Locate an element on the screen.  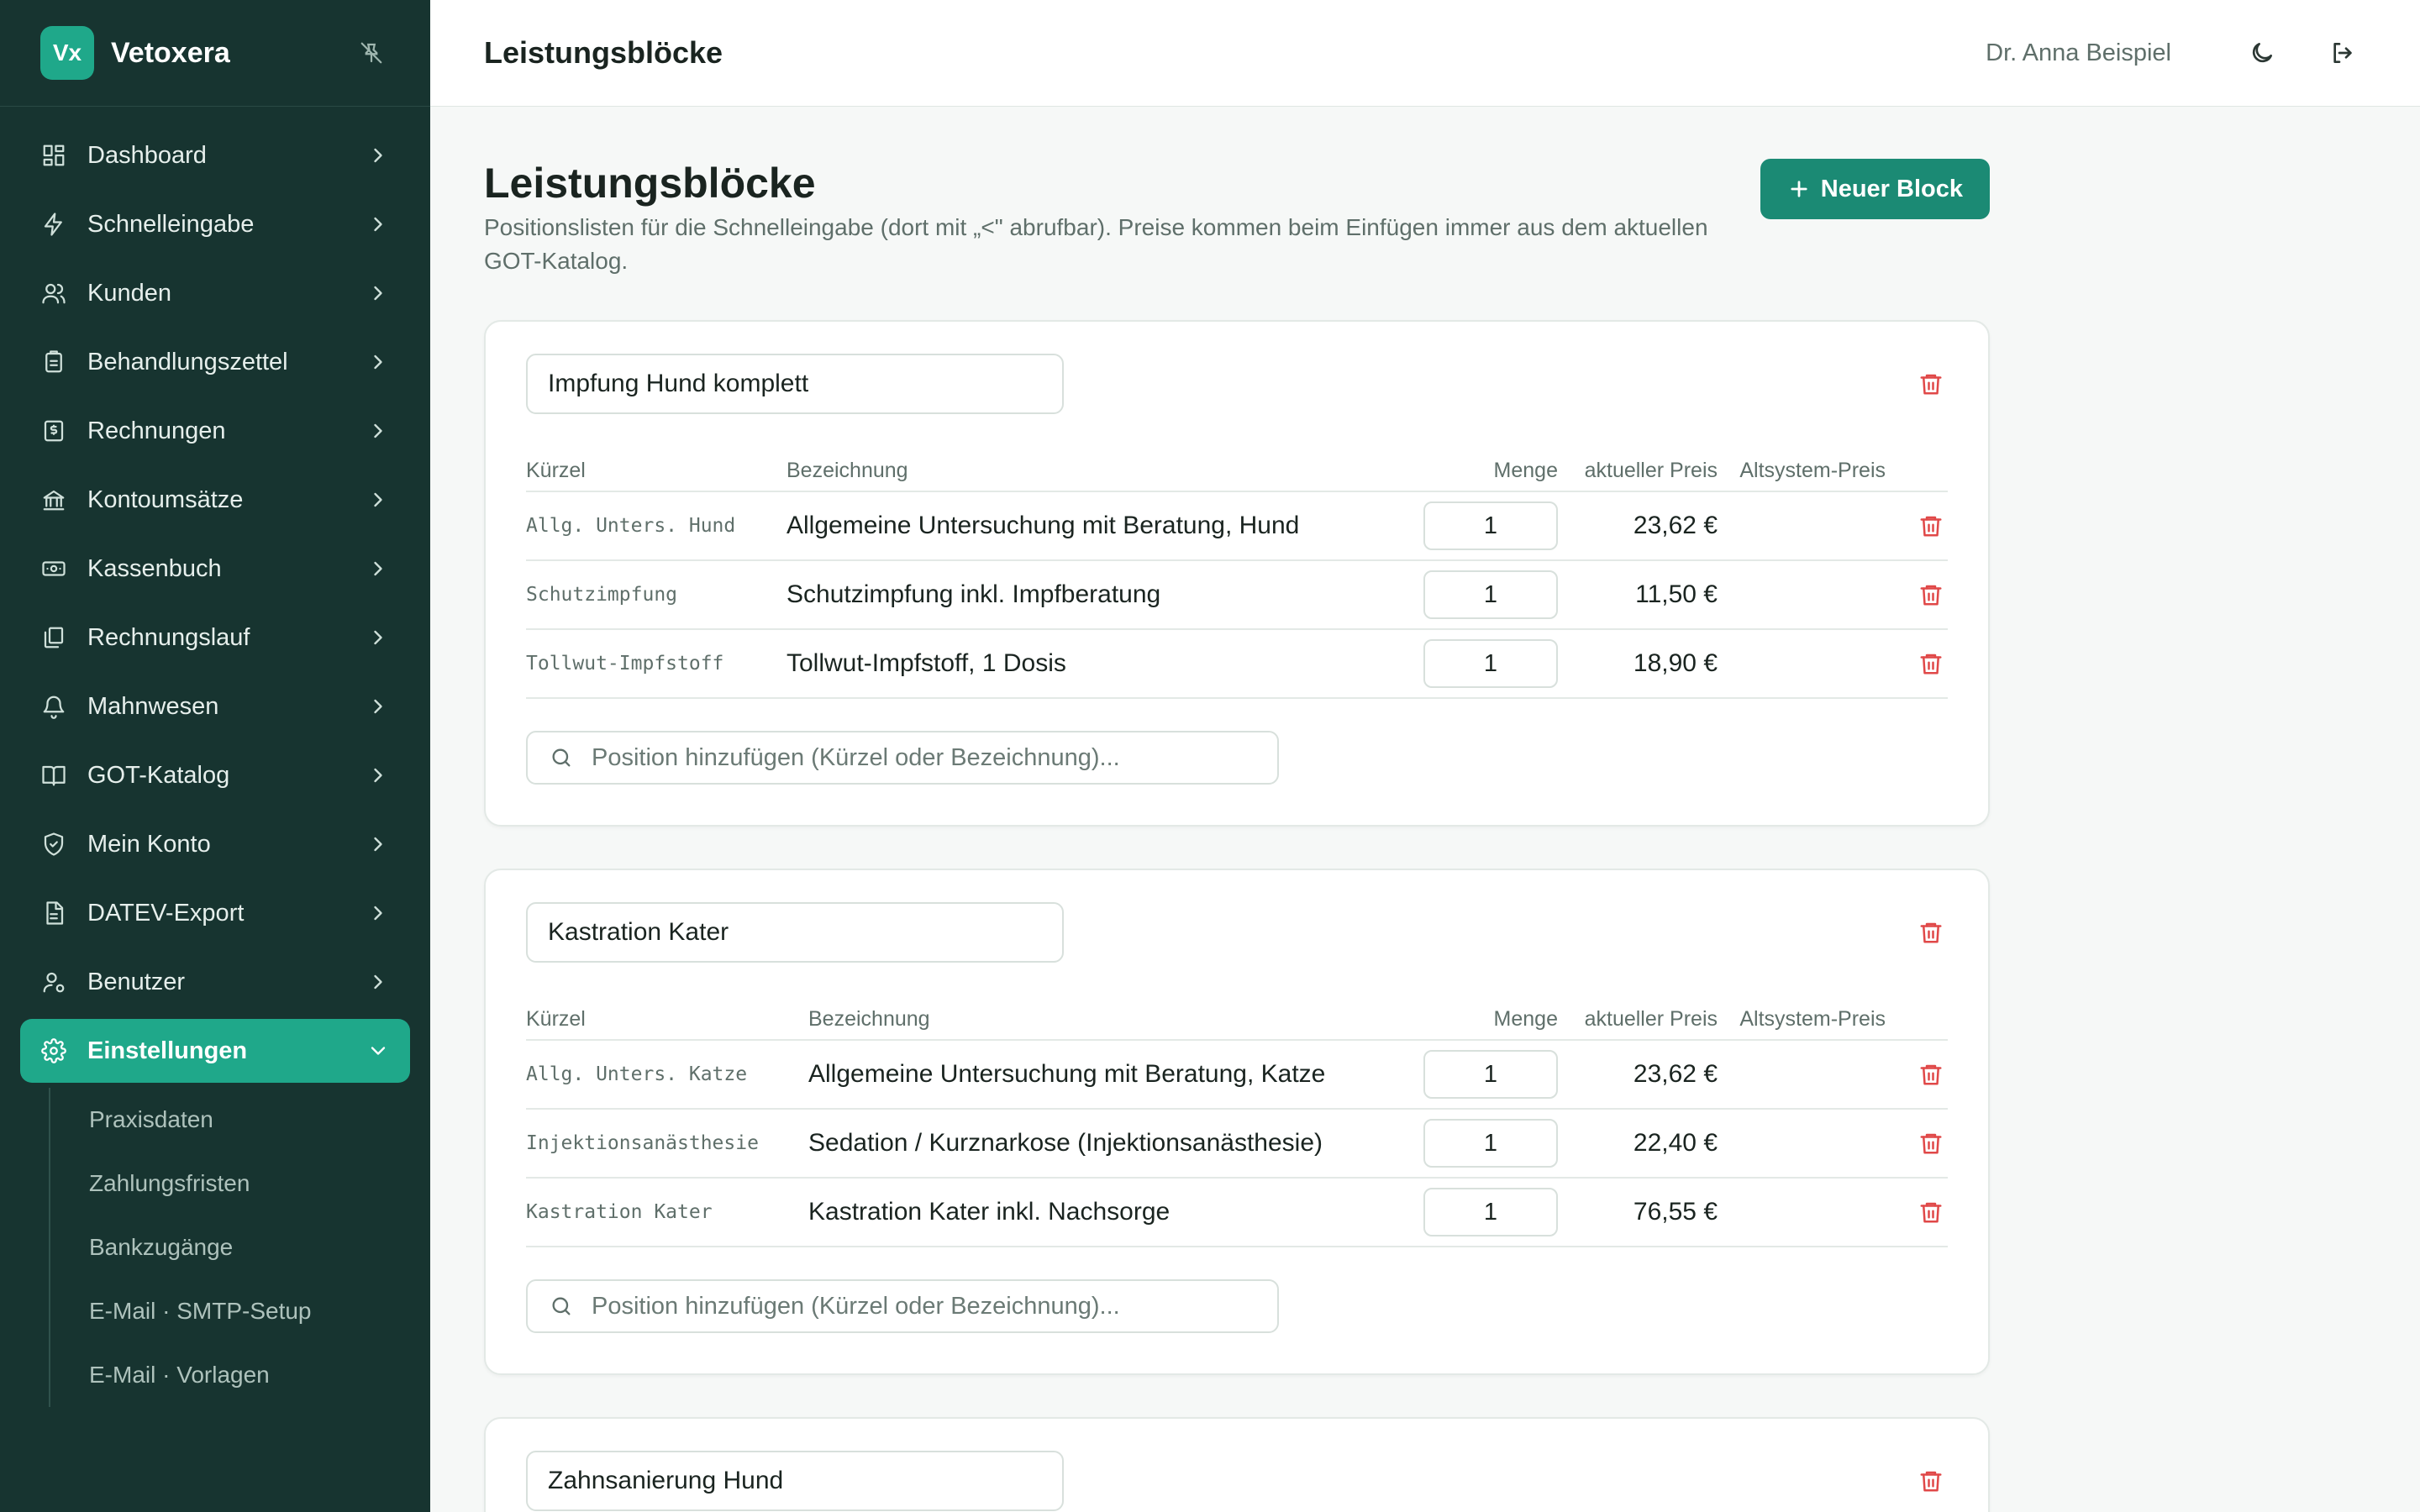
block-name-input: Zahnsanierung Hund is located at coordinates (795, 1481).